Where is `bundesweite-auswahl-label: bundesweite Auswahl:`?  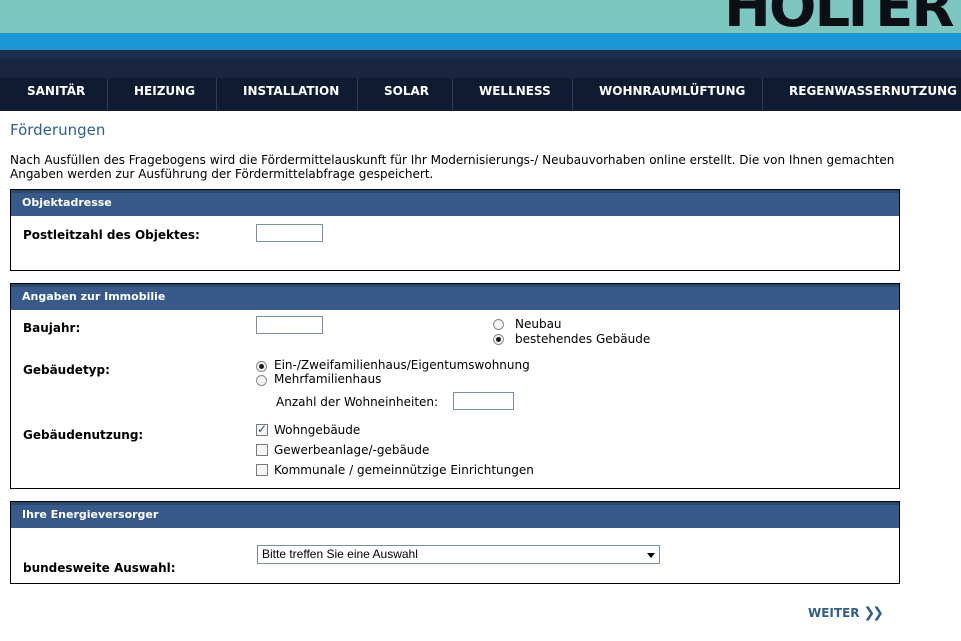 bundesweite-auswahl-label: bundesweite Auswahl: is located at coordinates (99, 568).